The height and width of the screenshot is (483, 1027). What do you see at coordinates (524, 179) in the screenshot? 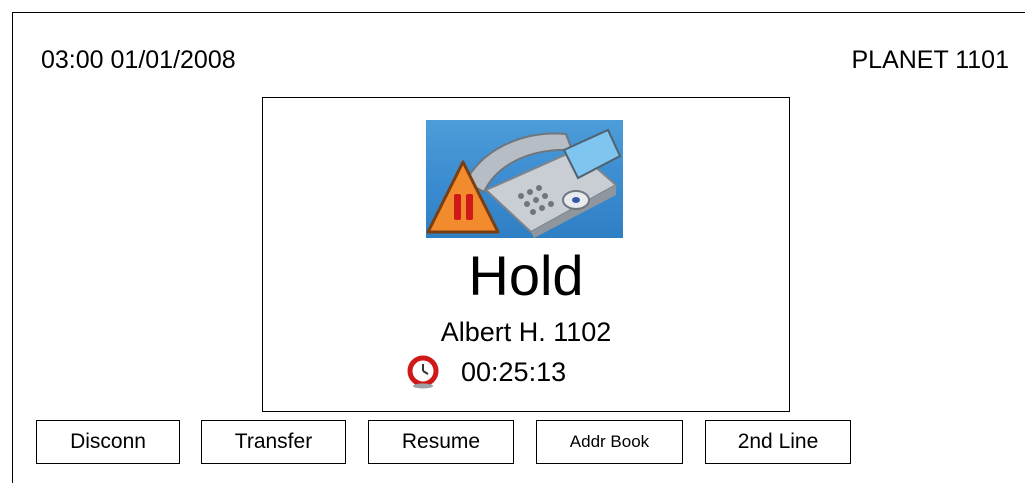
I see `phone-on-hold-icon` at bounding box center [524, 179].